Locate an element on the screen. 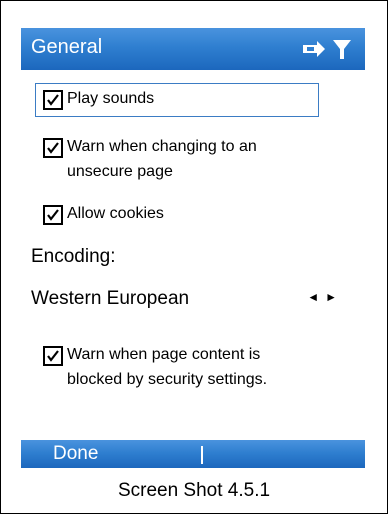  option-label: Warn when changing to an is located at coordinates (162, 146).